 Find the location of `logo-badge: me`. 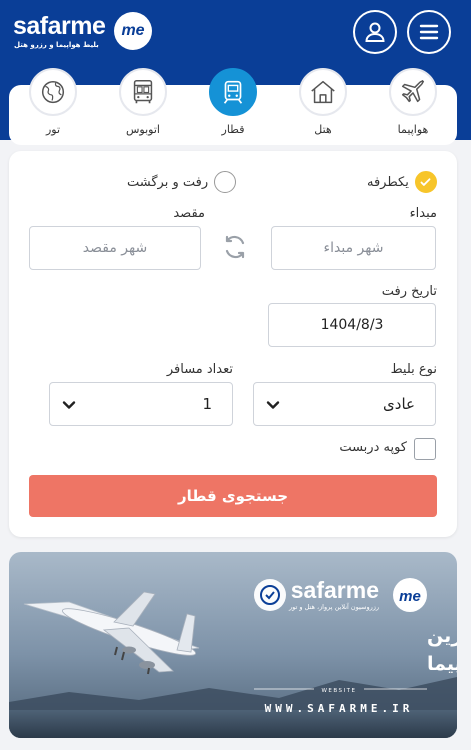

logo-badge: me is located at coordinates (133, 31).